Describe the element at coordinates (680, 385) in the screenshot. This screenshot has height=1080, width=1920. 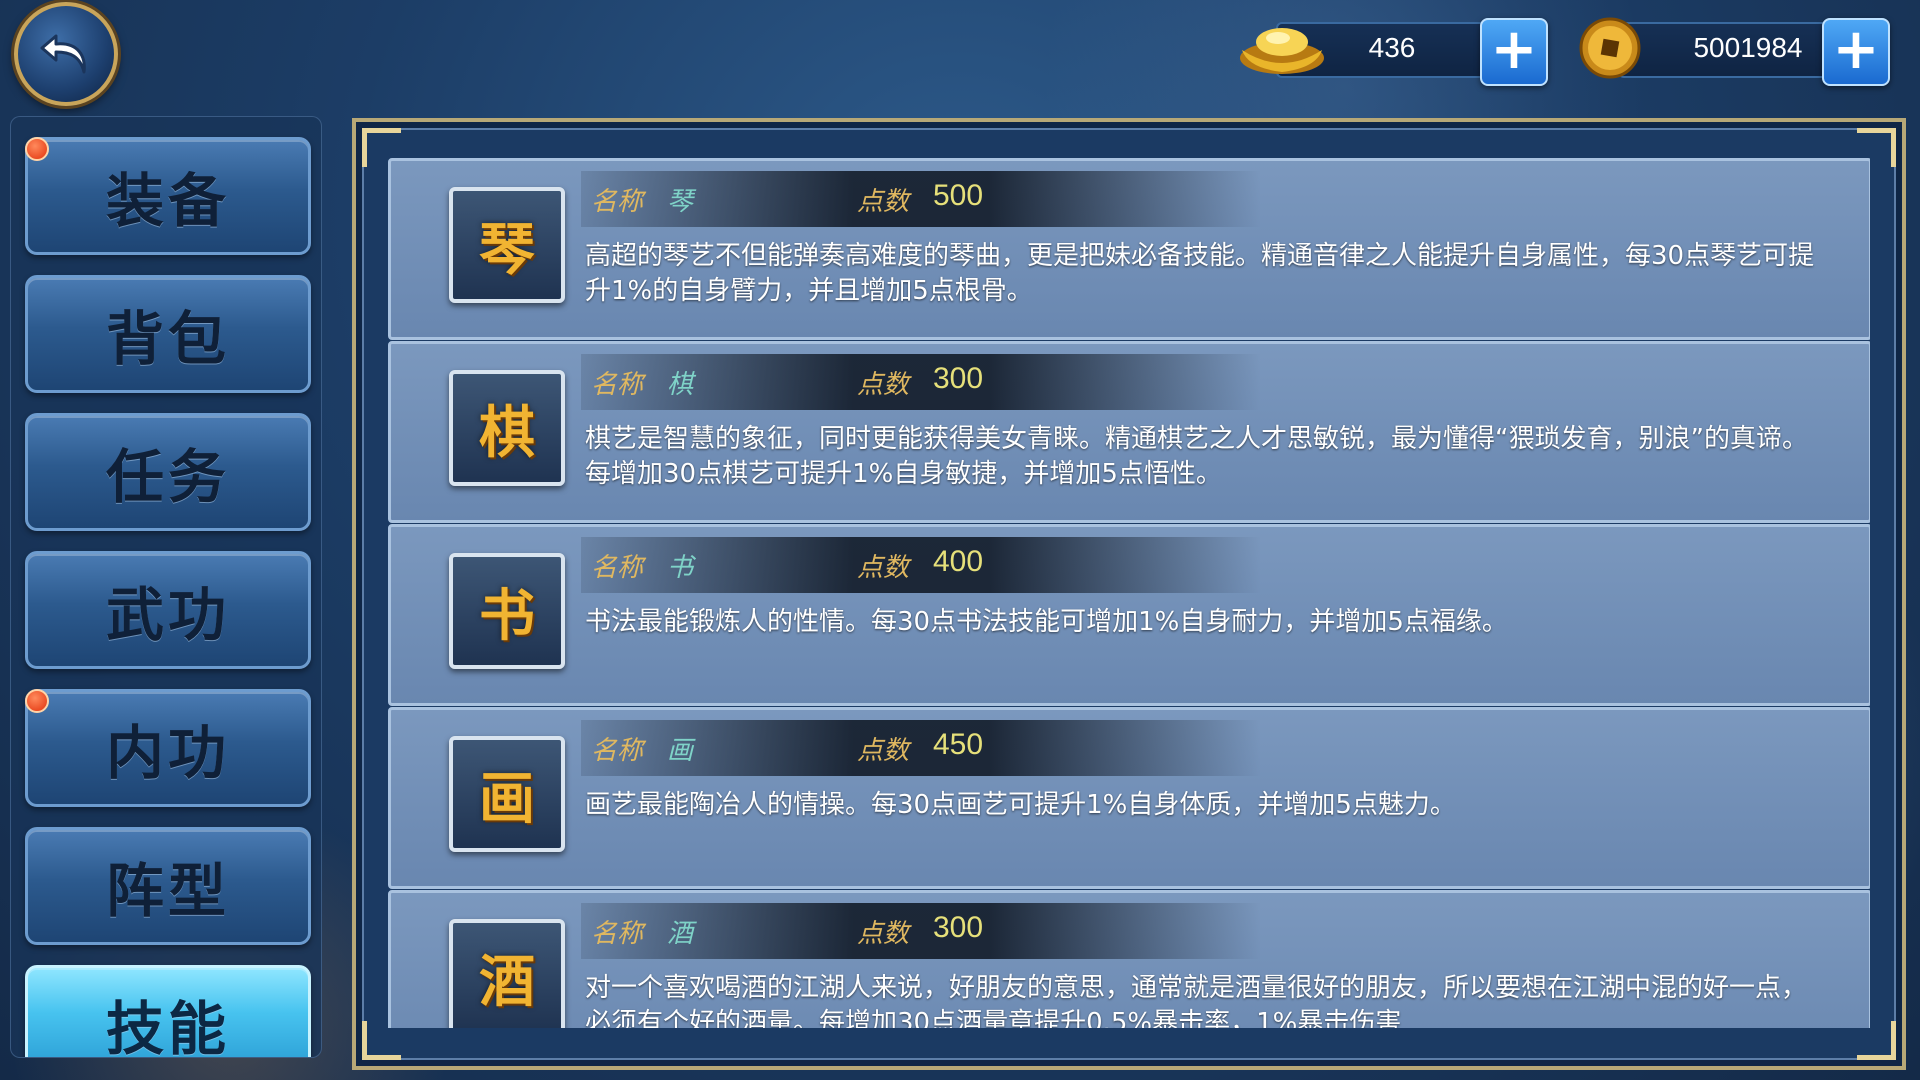
I see `skill-name: 棋` at that location.